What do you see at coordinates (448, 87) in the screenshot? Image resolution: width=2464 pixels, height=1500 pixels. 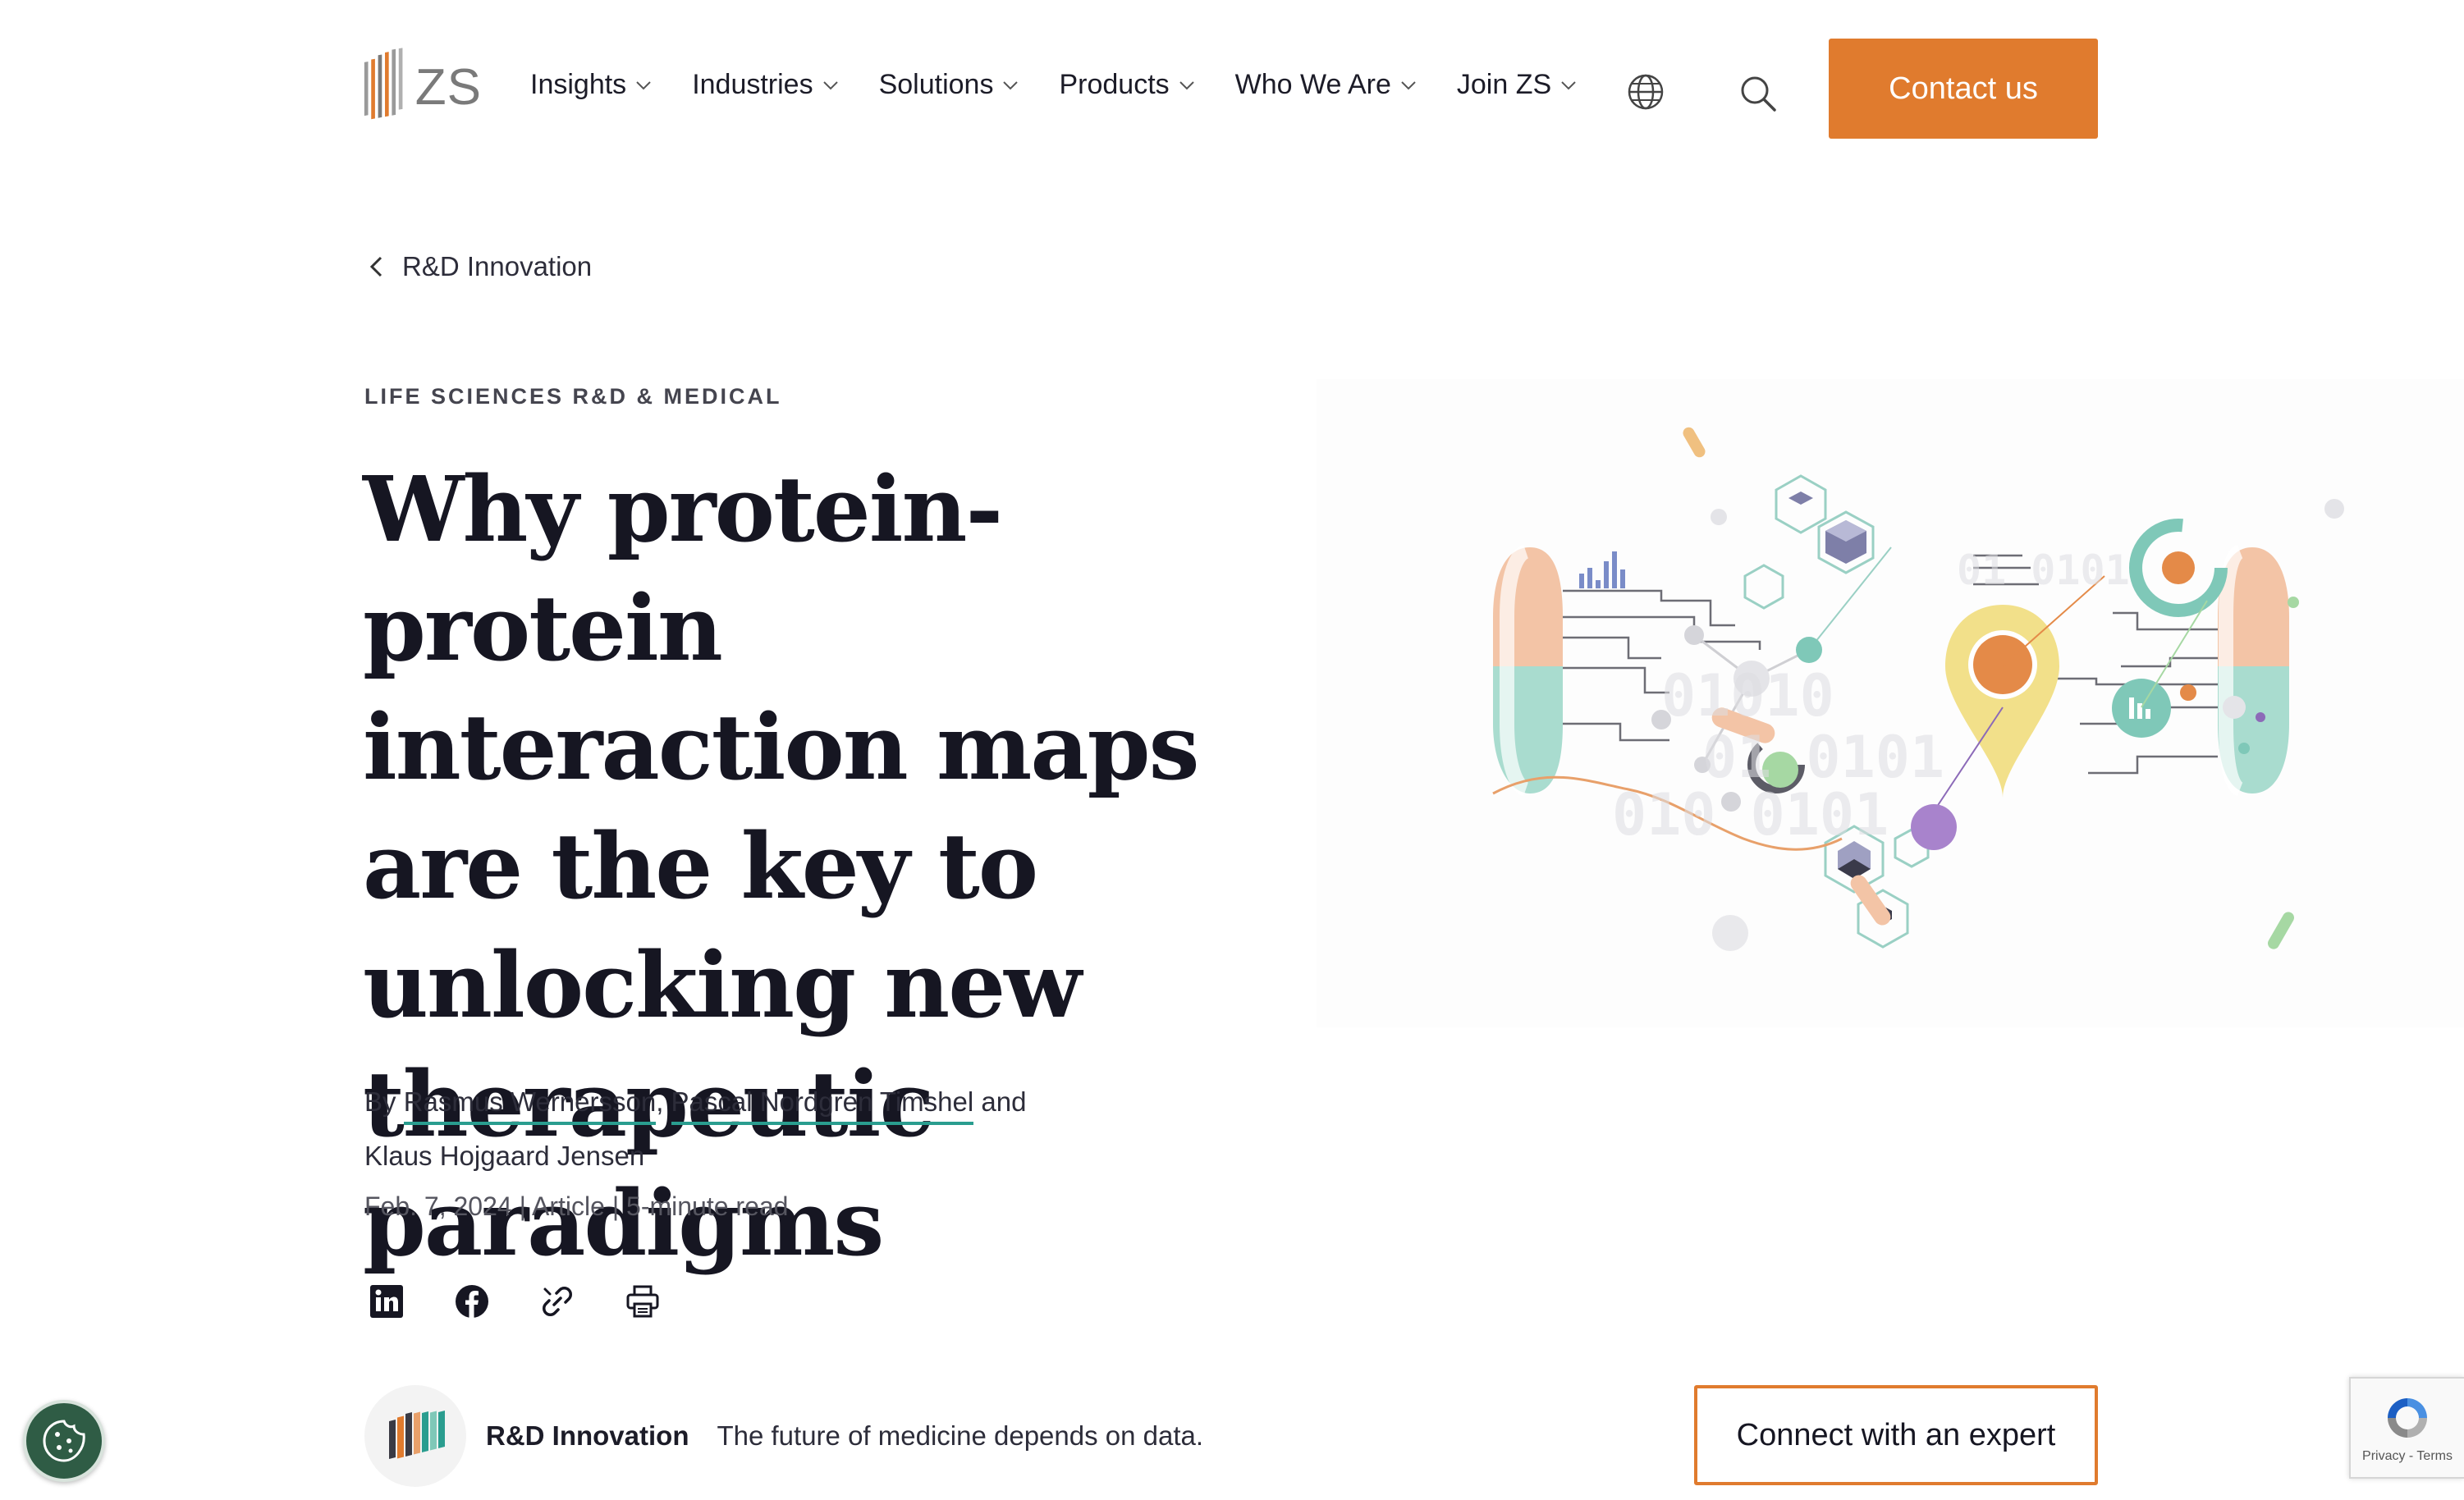 I see `logo-text: ZS` at bounding box center [448, 87].